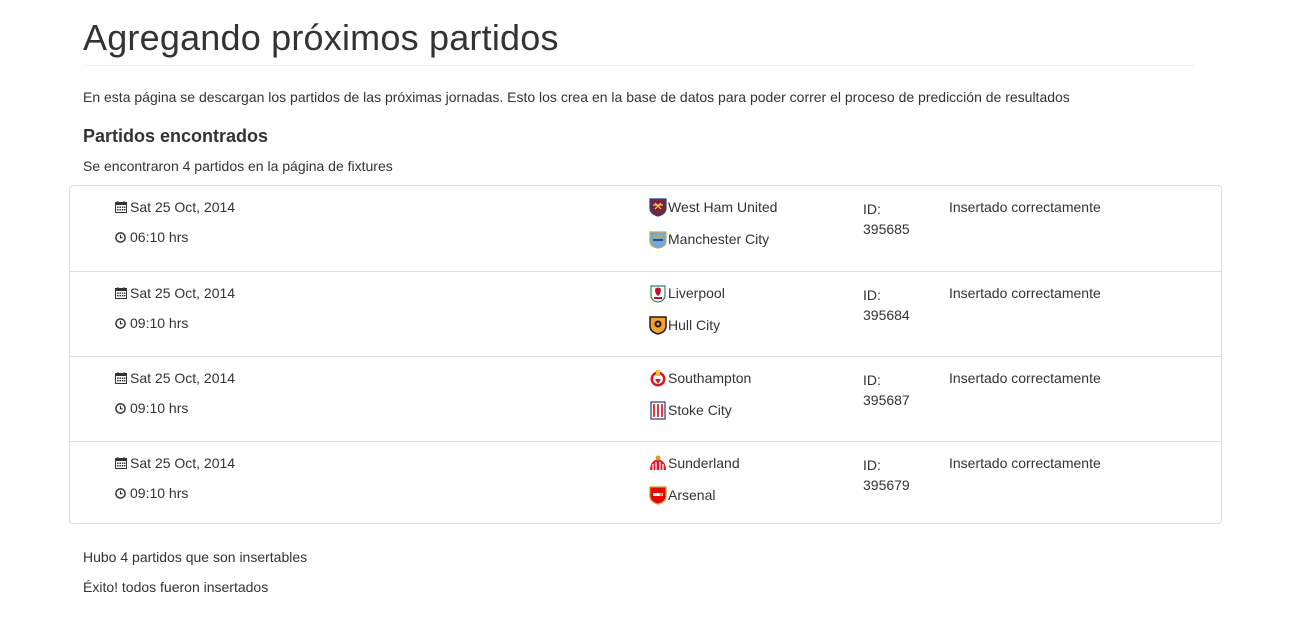  Describe the element at coordinates (692, 495) in the screenshot. I see `away-team-name: Arsenal` at that location.